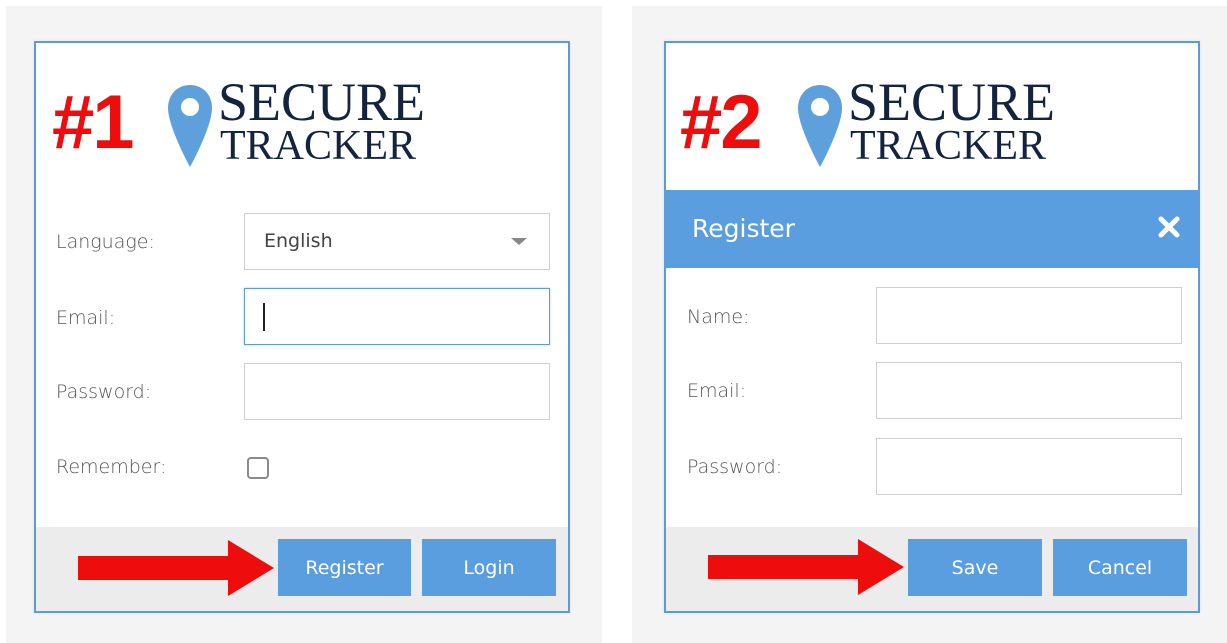  Describe the element at coordinates (105, 242) in the screenshot. I see `language-label: Language:` at that location.